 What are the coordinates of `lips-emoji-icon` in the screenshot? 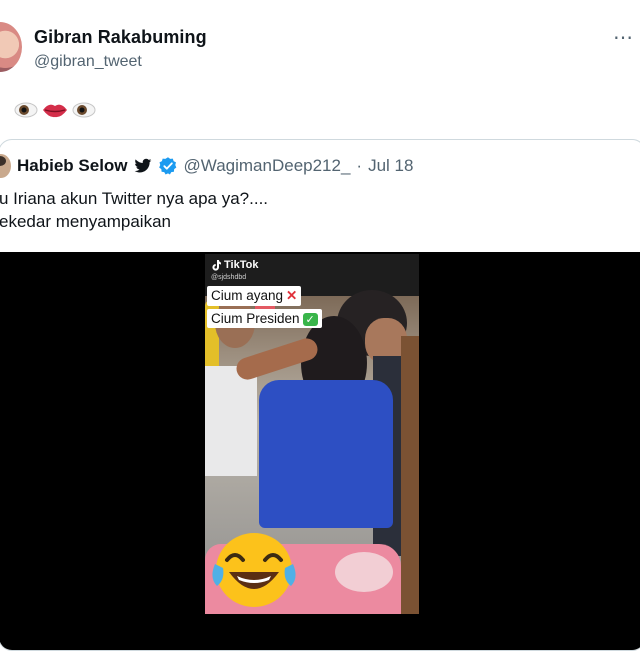 It's located at (55, 111).